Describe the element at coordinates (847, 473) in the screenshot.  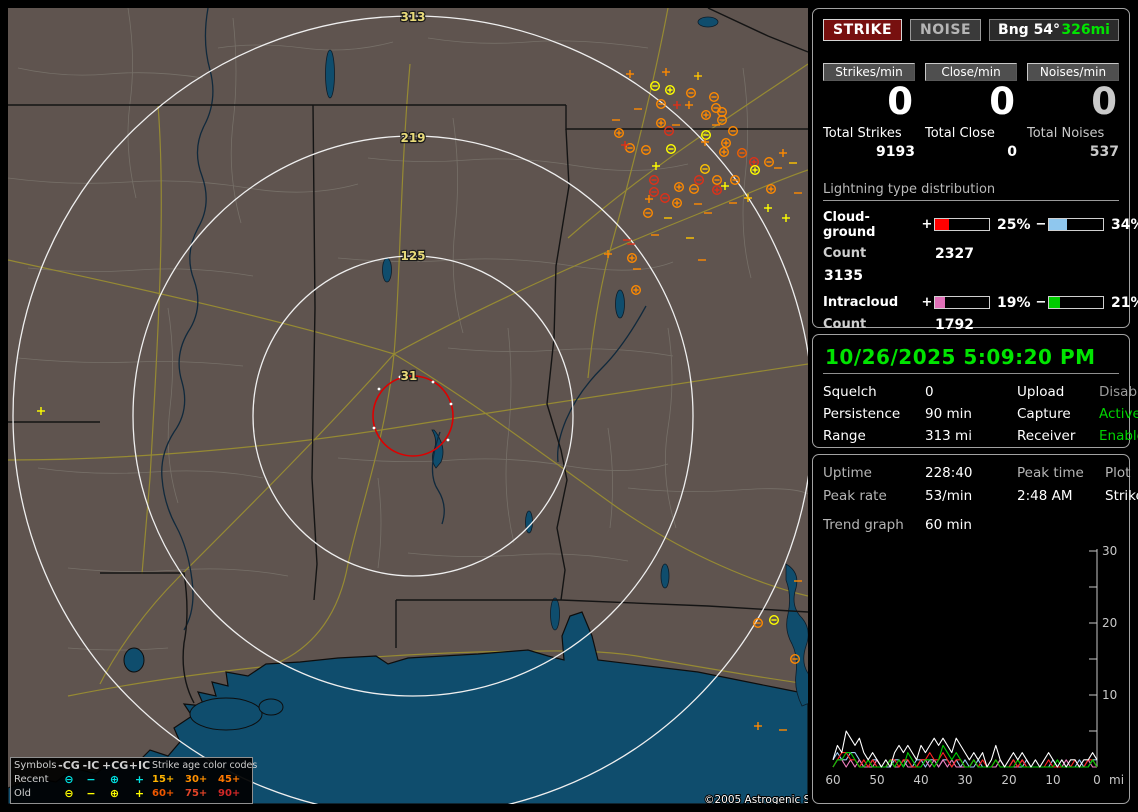
I see `uptime-label: Uptime` at that location.